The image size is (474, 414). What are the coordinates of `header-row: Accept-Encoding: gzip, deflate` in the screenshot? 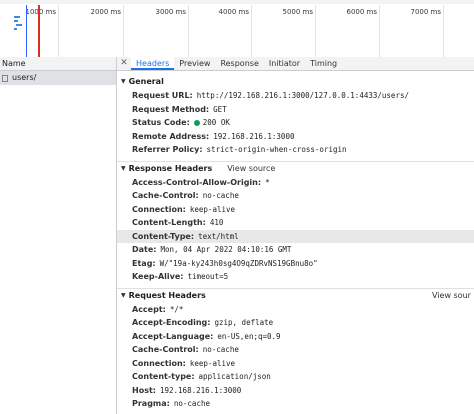 It's located at (203, 322).